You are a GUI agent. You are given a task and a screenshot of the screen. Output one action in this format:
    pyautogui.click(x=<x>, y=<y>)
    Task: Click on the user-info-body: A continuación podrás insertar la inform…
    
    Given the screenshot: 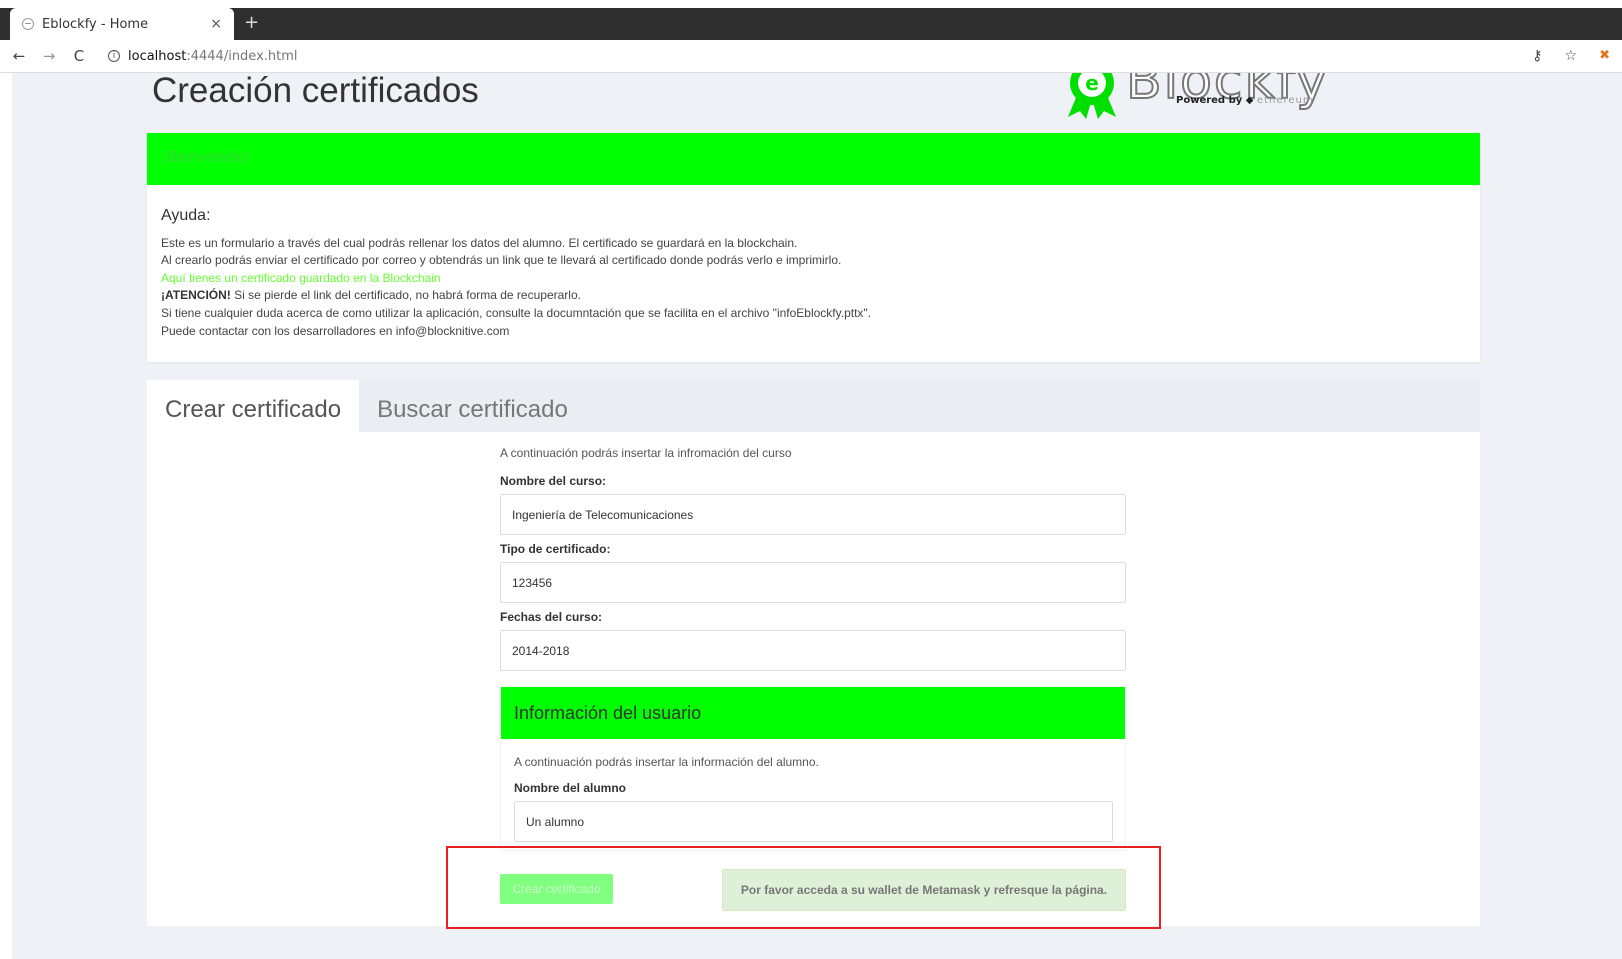 What is the action you would take?
    pyautogui.click(x=813, y=794)
    